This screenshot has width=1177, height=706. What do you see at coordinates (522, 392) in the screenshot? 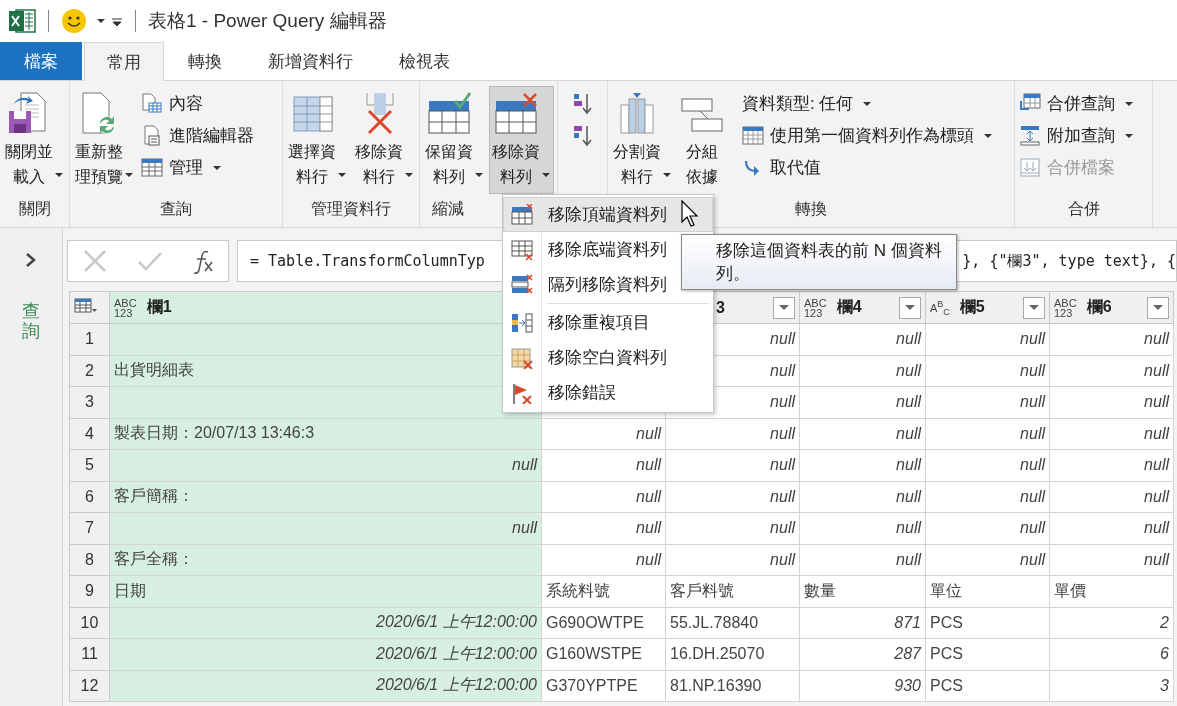
I see `flag-icon` at bounding box center [522, 392].